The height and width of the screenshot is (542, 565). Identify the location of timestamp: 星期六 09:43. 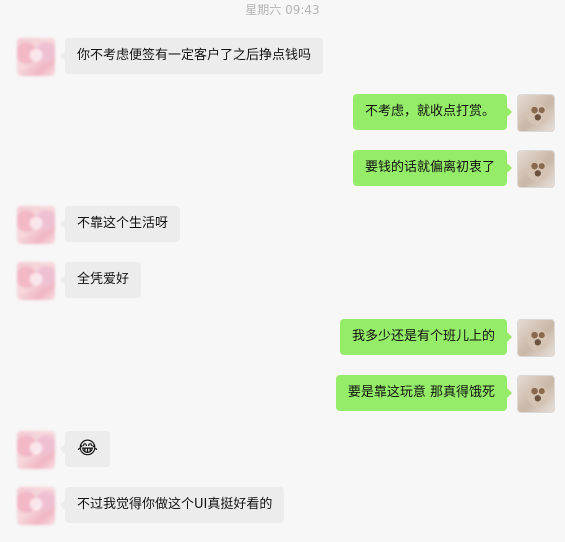
(282, 10).